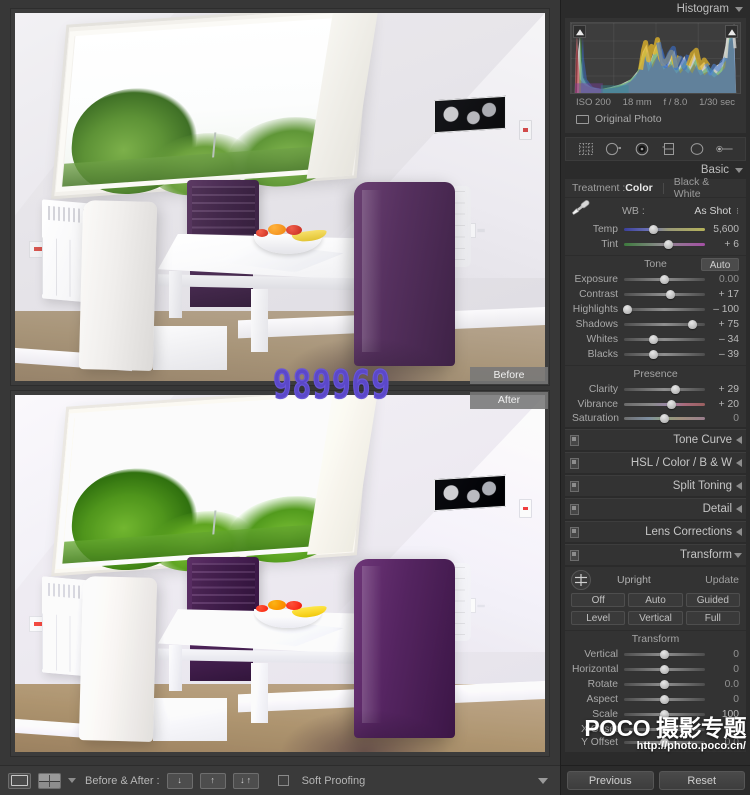 The width and height of the screenshot is (750, 795). I want to click on slider-rotate: Rotate 0.0, so click(655, 684).